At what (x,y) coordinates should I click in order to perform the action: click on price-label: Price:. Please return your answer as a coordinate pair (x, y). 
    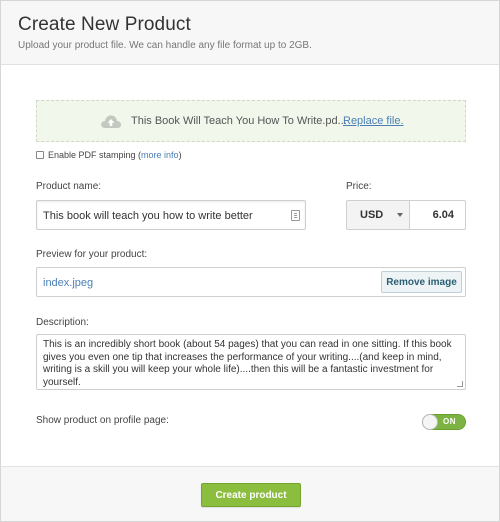
    Looking at the image, I should click on (359, 186).